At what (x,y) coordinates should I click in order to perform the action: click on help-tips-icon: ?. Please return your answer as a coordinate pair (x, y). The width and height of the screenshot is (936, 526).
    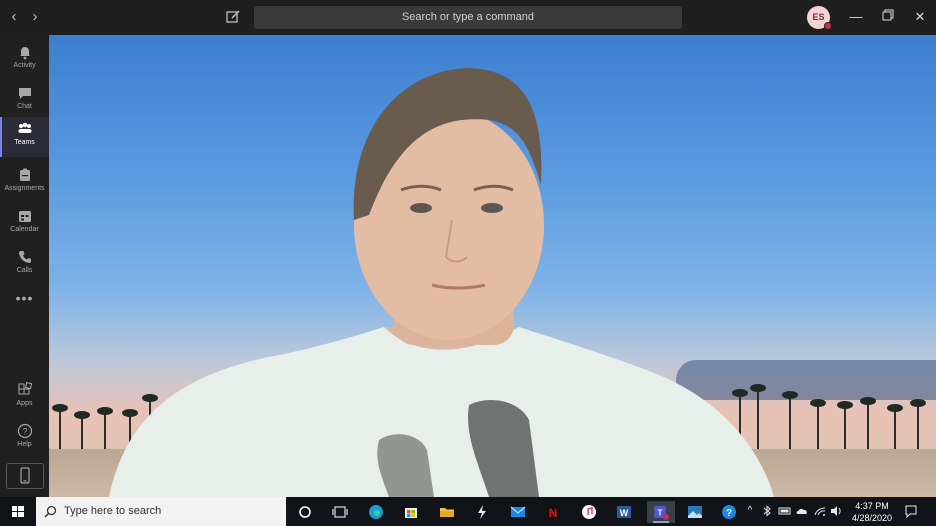
    Looking at the image, I should click on (729, 512).